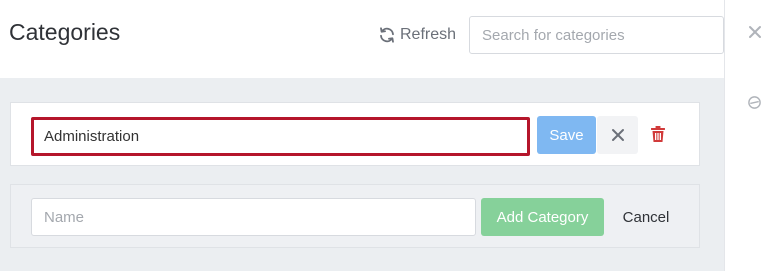 This screenshot has width=778, height=271. What do you see at coordinates (566, 135) in the screenshot?
I see `save-button: Save` at bounding box center [566, 135].